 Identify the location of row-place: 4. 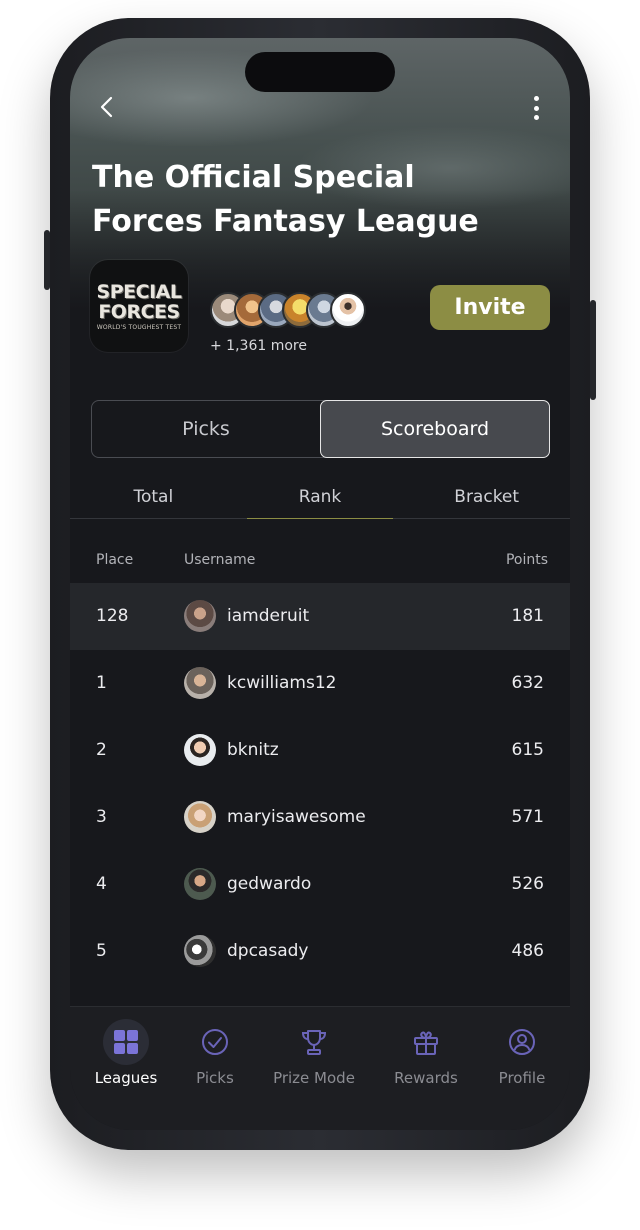
(101, 884).